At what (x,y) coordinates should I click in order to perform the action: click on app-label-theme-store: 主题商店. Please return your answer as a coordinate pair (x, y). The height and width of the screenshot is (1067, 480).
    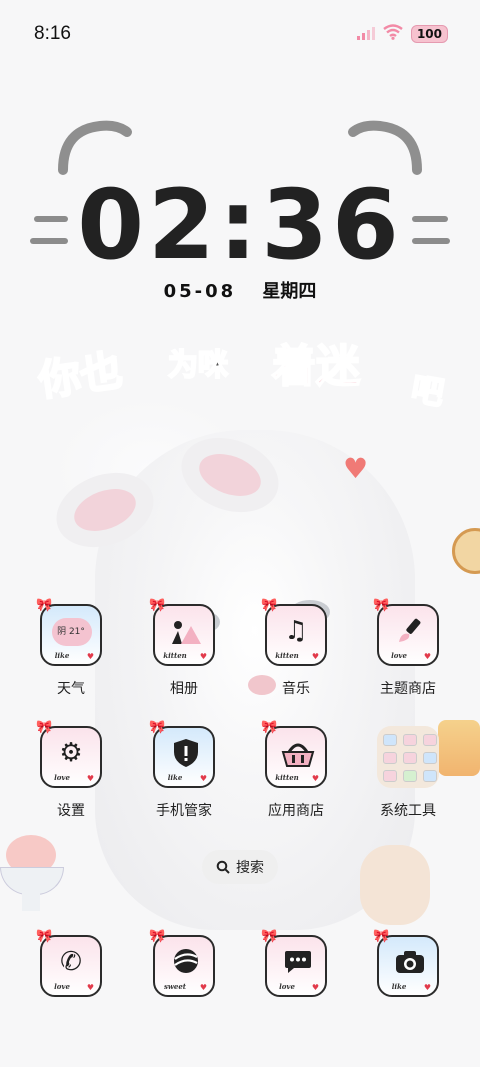
    Looking at the image, I should click on (408, 689).